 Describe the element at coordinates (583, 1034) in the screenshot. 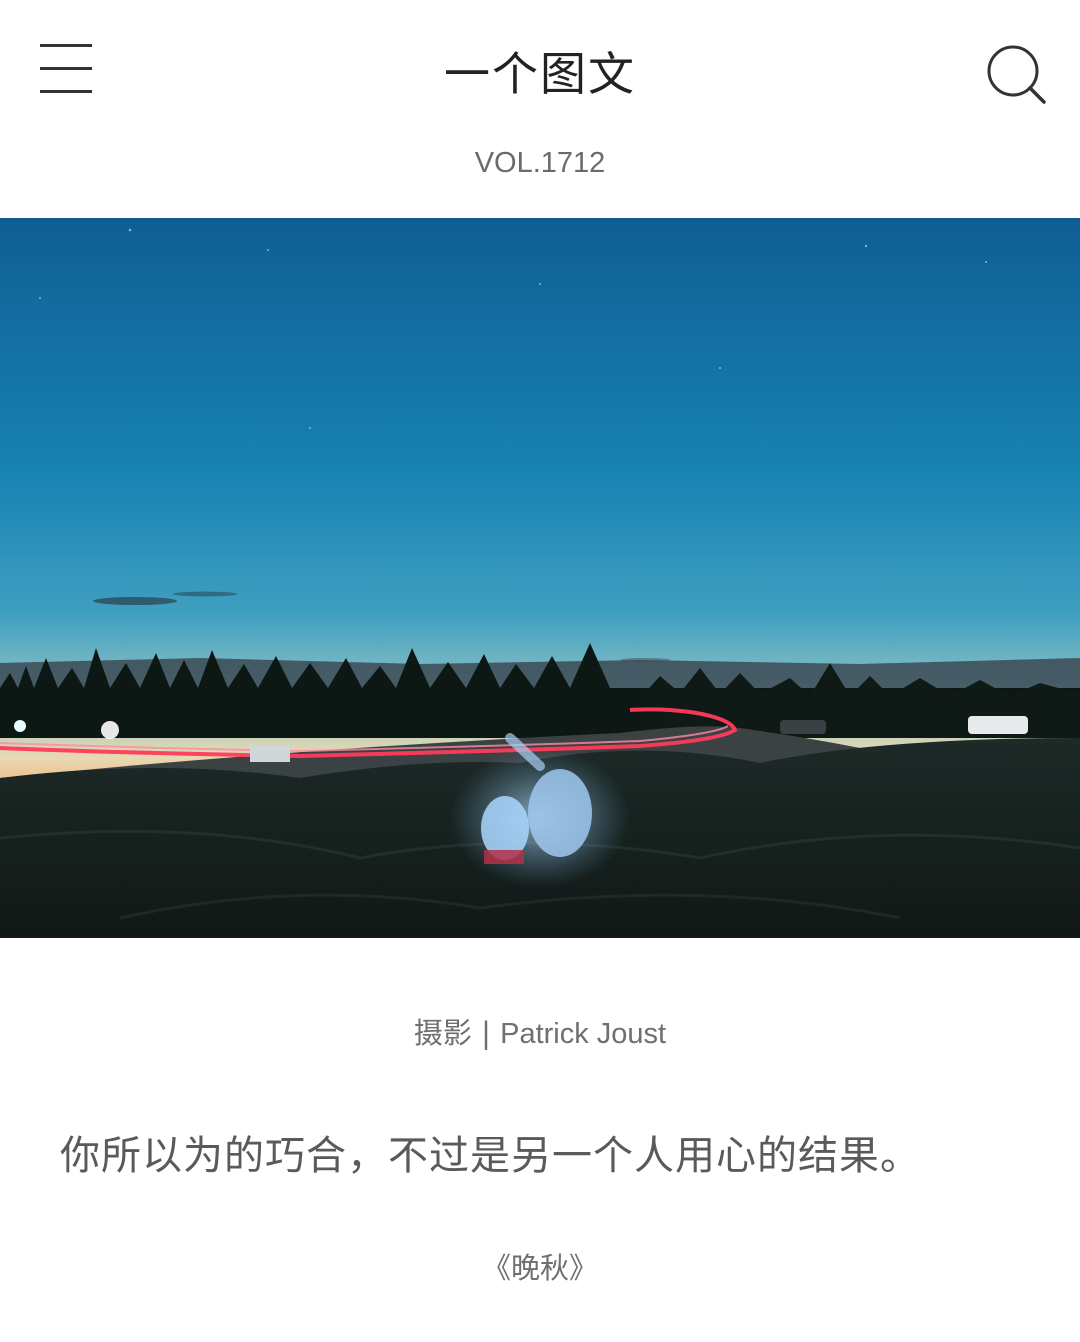

I see `credit-author: Patrick Joust` at that location.